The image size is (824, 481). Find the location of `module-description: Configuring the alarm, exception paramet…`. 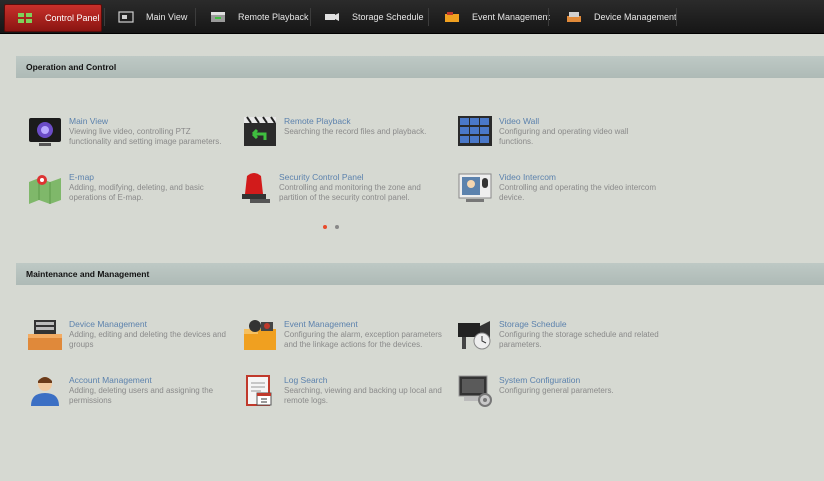

module-description: Configuring the alarm, exception paramet… is located at coordinates (363, 339).